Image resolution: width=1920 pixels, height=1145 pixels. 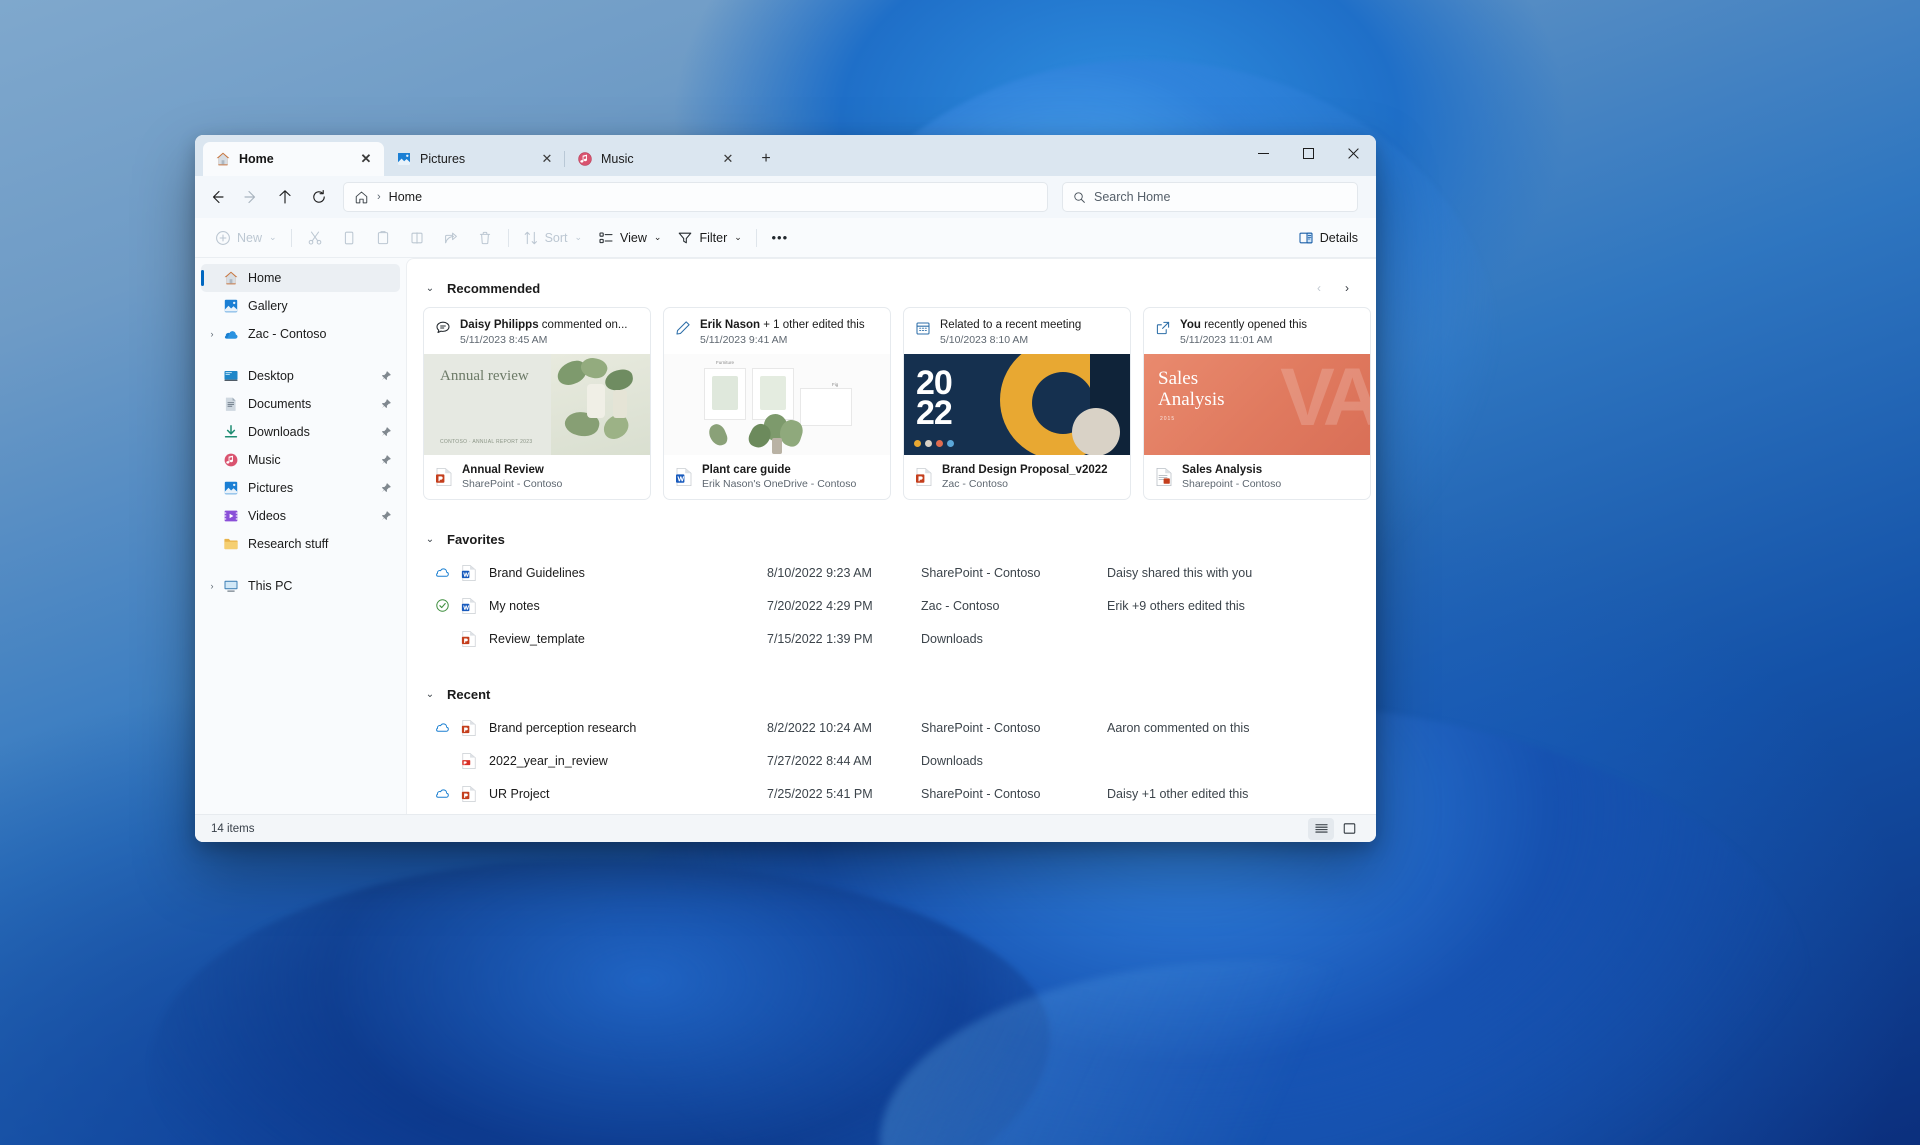 I want to click on share-button, so click(x=451, y=238).